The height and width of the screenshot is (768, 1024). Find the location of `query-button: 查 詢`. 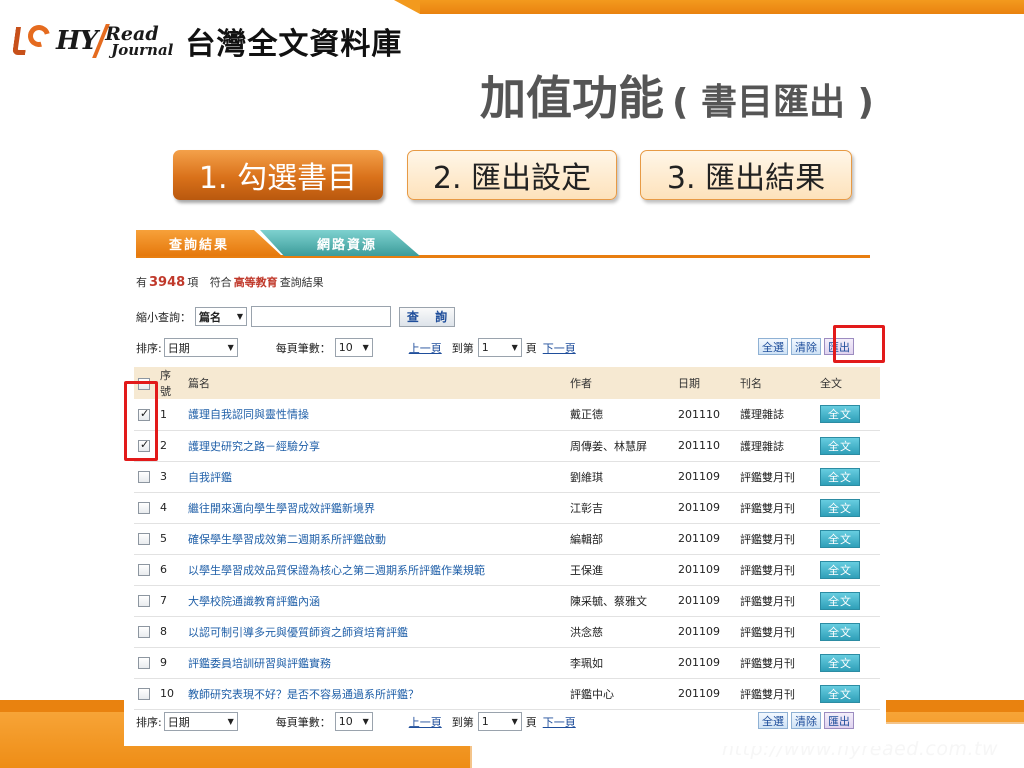

query-button: 查 詢 is located at coordinates (427, 316).